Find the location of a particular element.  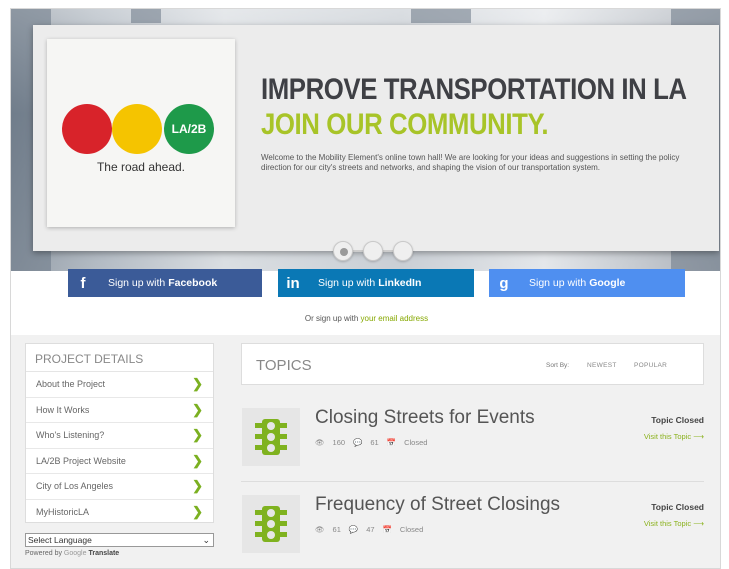

sidebar-item-city-of-la: City of Los Angeles ❯ is located at coordinates (119, 487).